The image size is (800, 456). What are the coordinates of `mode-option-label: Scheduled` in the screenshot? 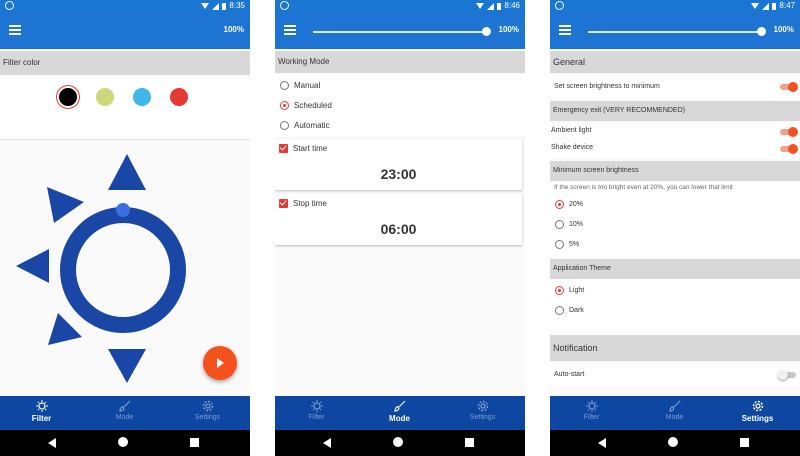 It's located at (313, 105).